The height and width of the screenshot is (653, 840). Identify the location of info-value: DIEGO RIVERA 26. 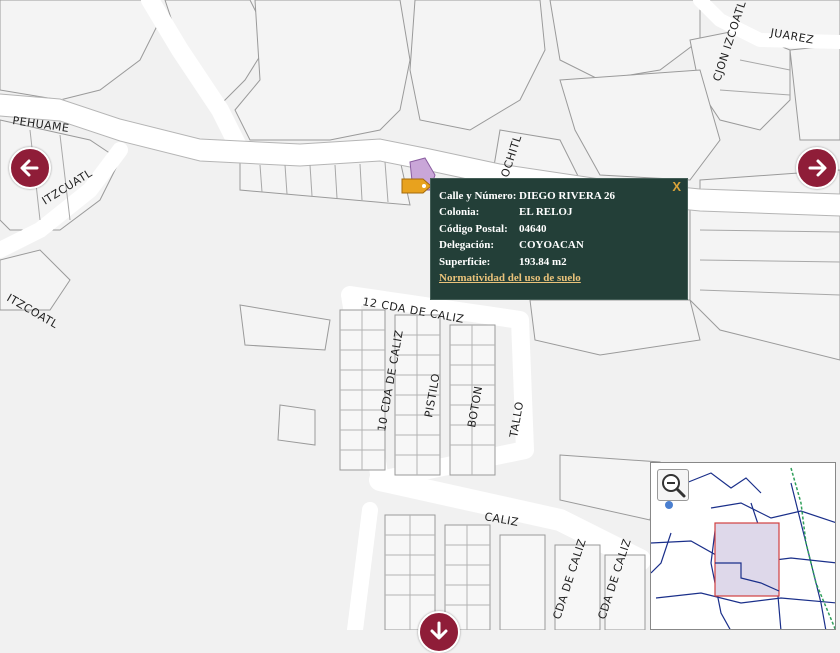
(567, 196).